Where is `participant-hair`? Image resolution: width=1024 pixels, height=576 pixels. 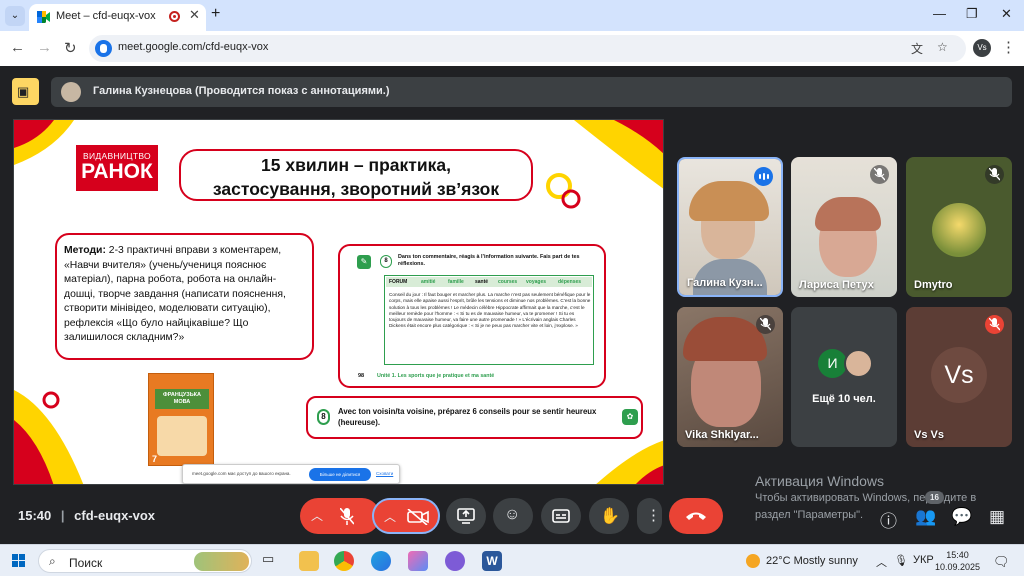
participant-hair is located at coordinates (848, 214).